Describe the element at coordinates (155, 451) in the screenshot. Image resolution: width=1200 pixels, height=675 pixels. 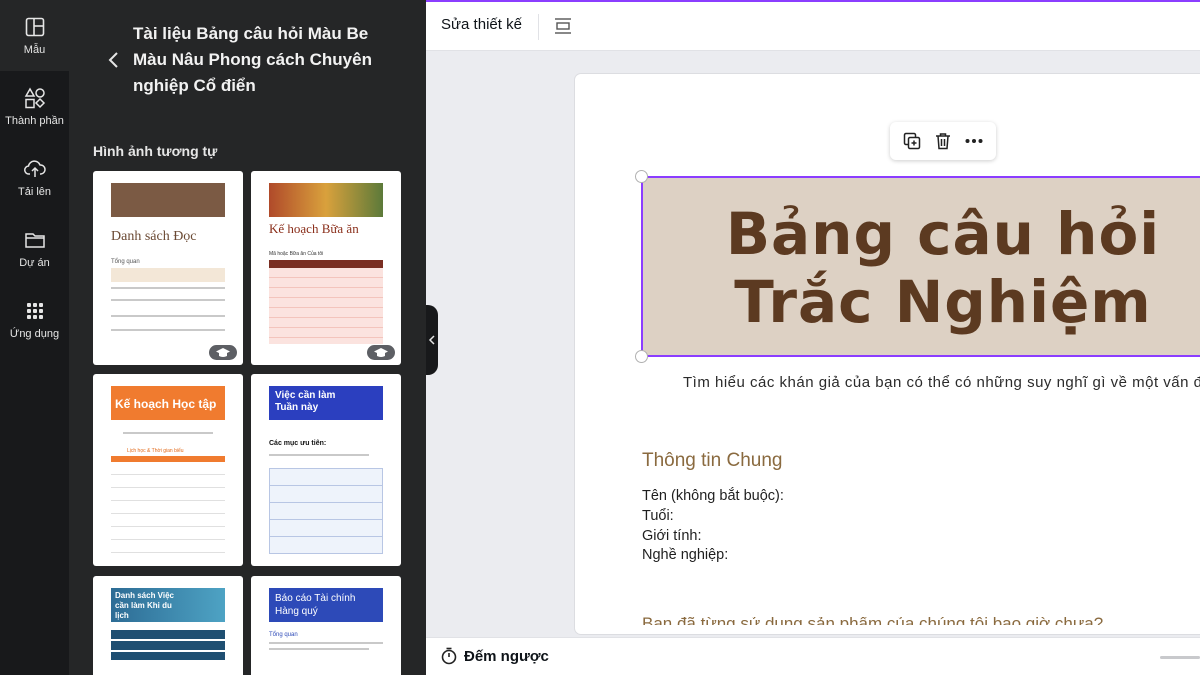
I see `thumb-subtitle: Lịch học & Thời gian biểu` at that location.